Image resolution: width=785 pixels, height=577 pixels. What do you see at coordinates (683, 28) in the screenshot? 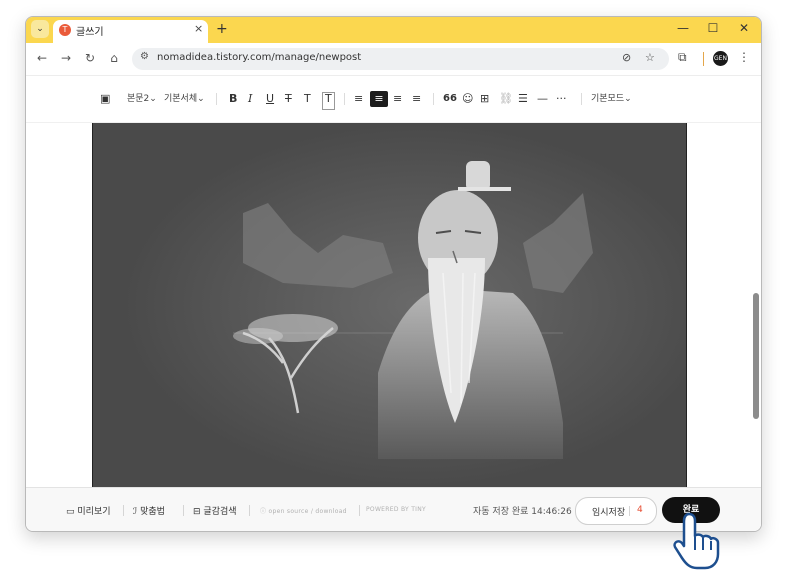
I see `minimize-icon: —` at bounding box center [683, 28].